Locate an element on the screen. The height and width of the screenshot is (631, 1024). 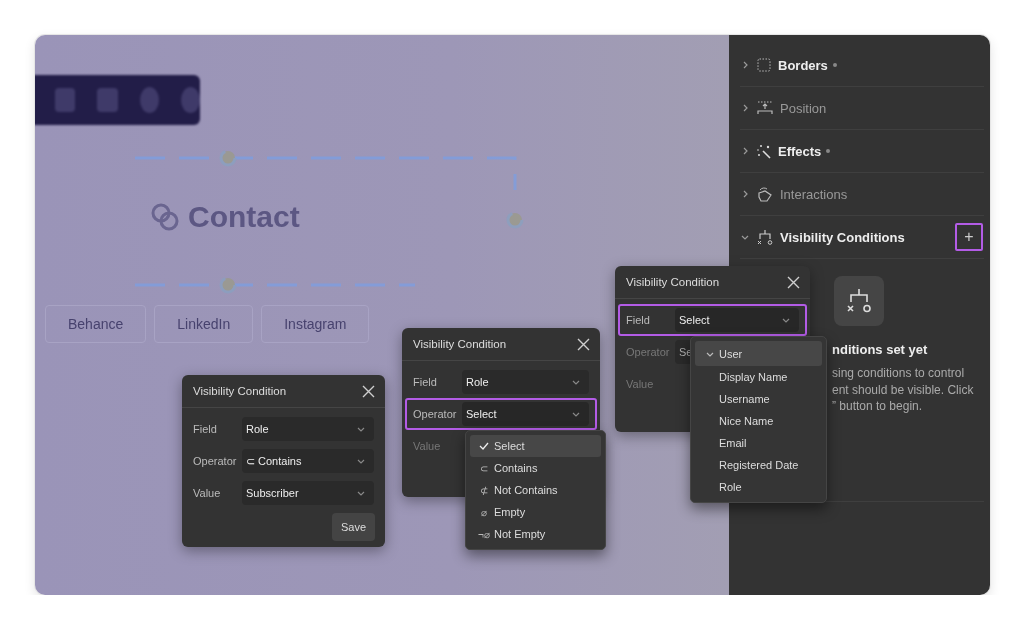
menu-item: Email is located at coordinates (758, 443).